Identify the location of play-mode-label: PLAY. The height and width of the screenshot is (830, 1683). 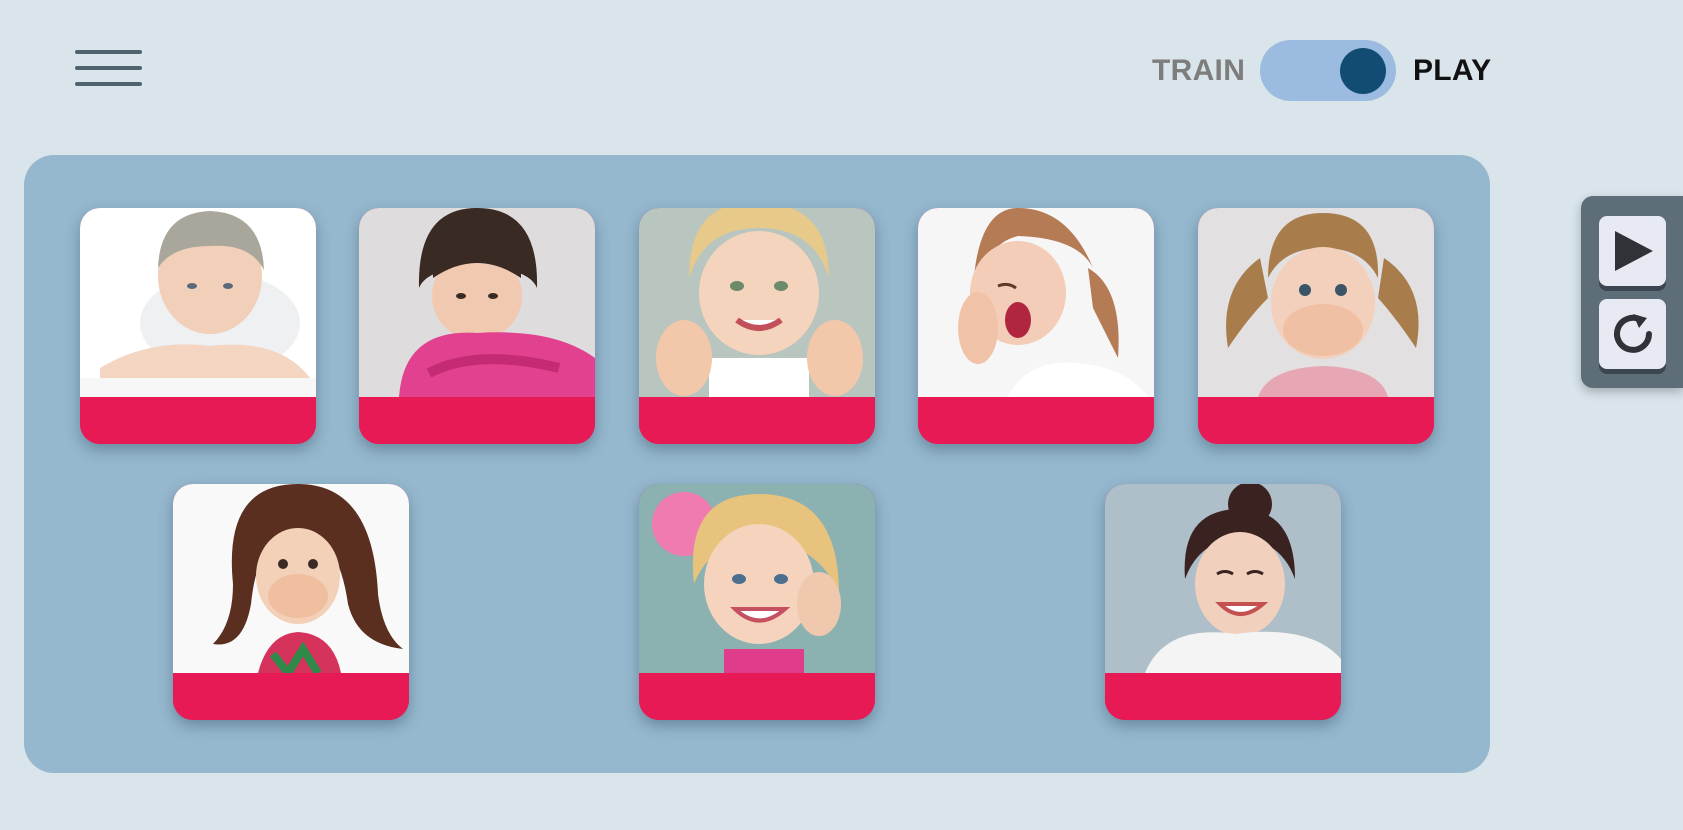
(1452, 70).